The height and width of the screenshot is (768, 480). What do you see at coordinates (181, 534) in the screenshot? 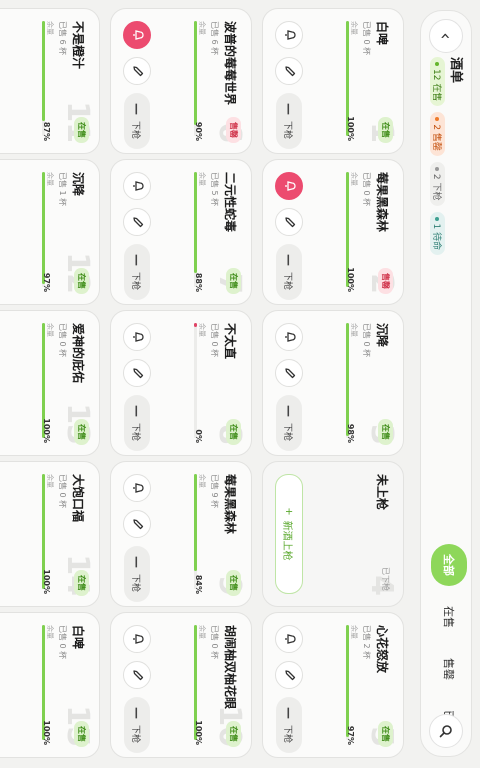
I see `tap-card-9: 9莓果黑森林在售已售 9 杯余量84%—下枪` at bounding box center [181, 534].